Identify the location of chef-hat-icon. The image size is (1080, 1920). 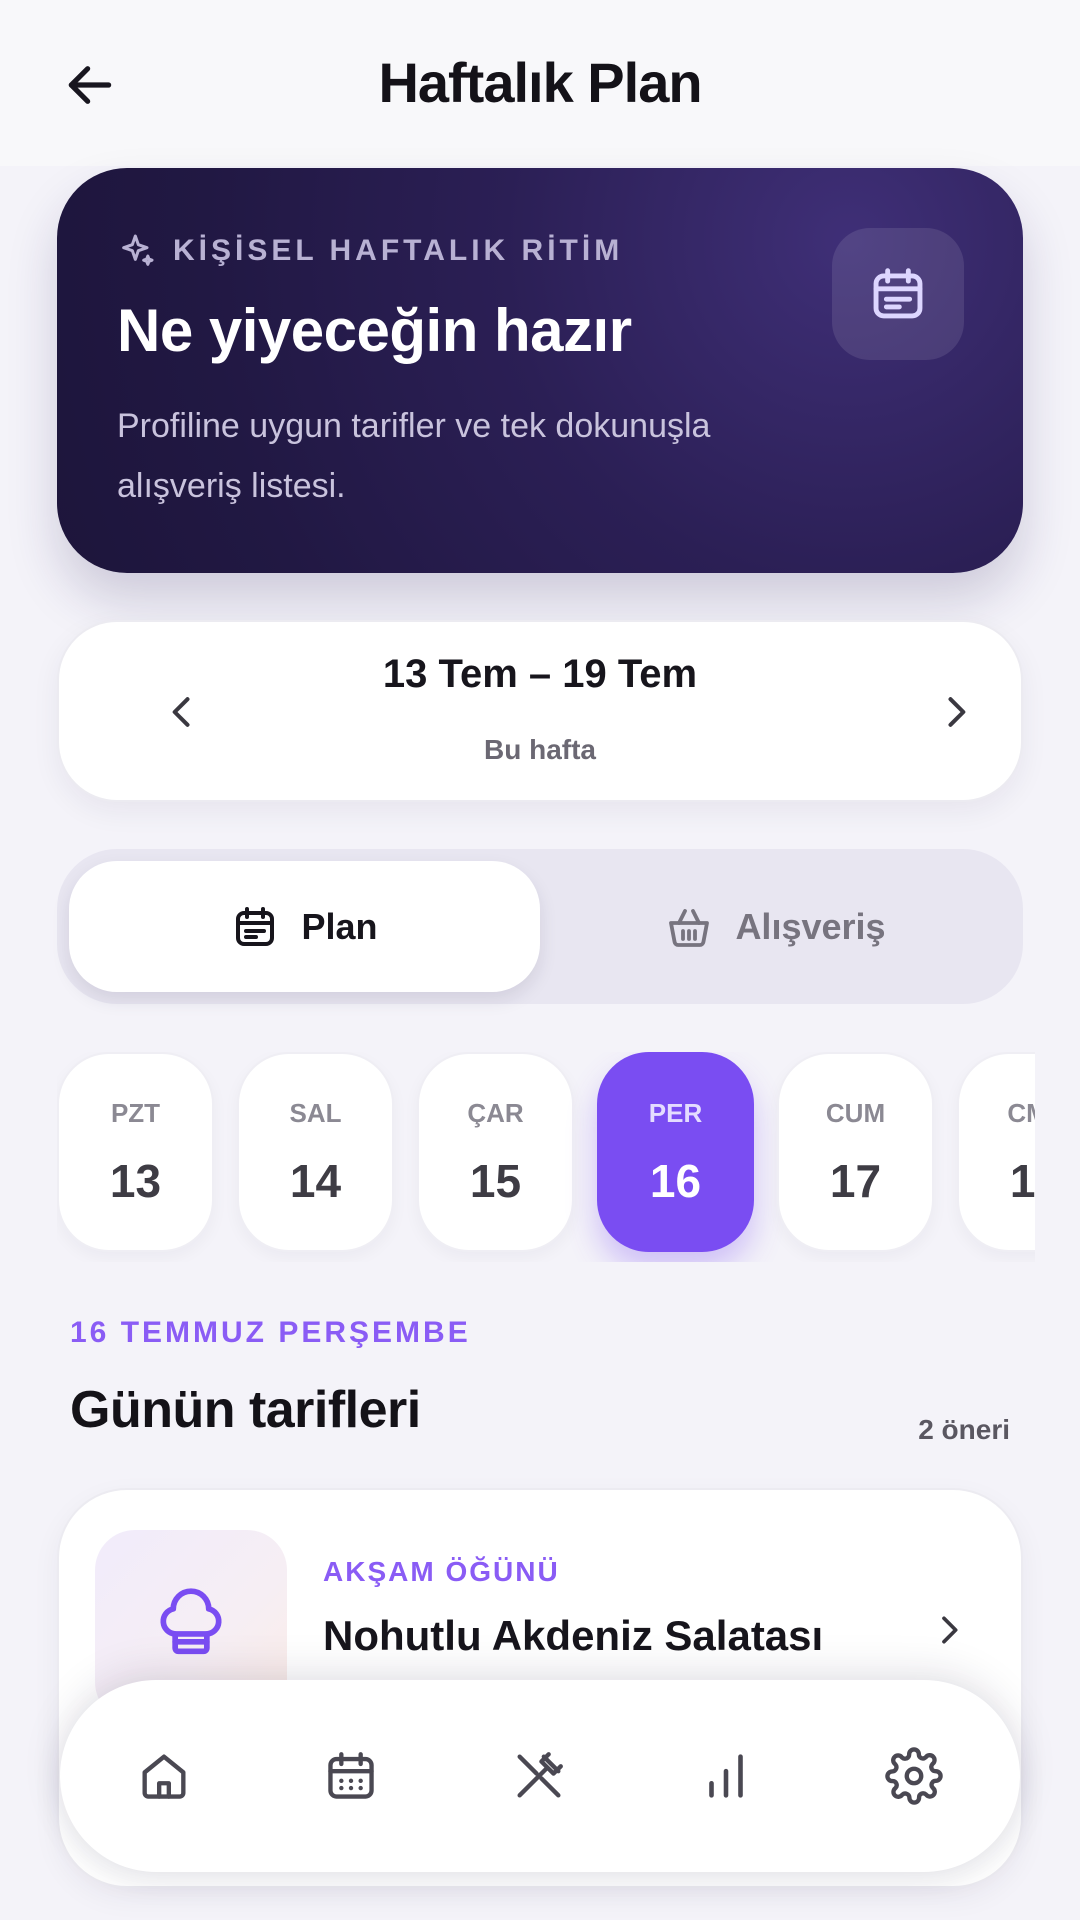
(191, 1621).